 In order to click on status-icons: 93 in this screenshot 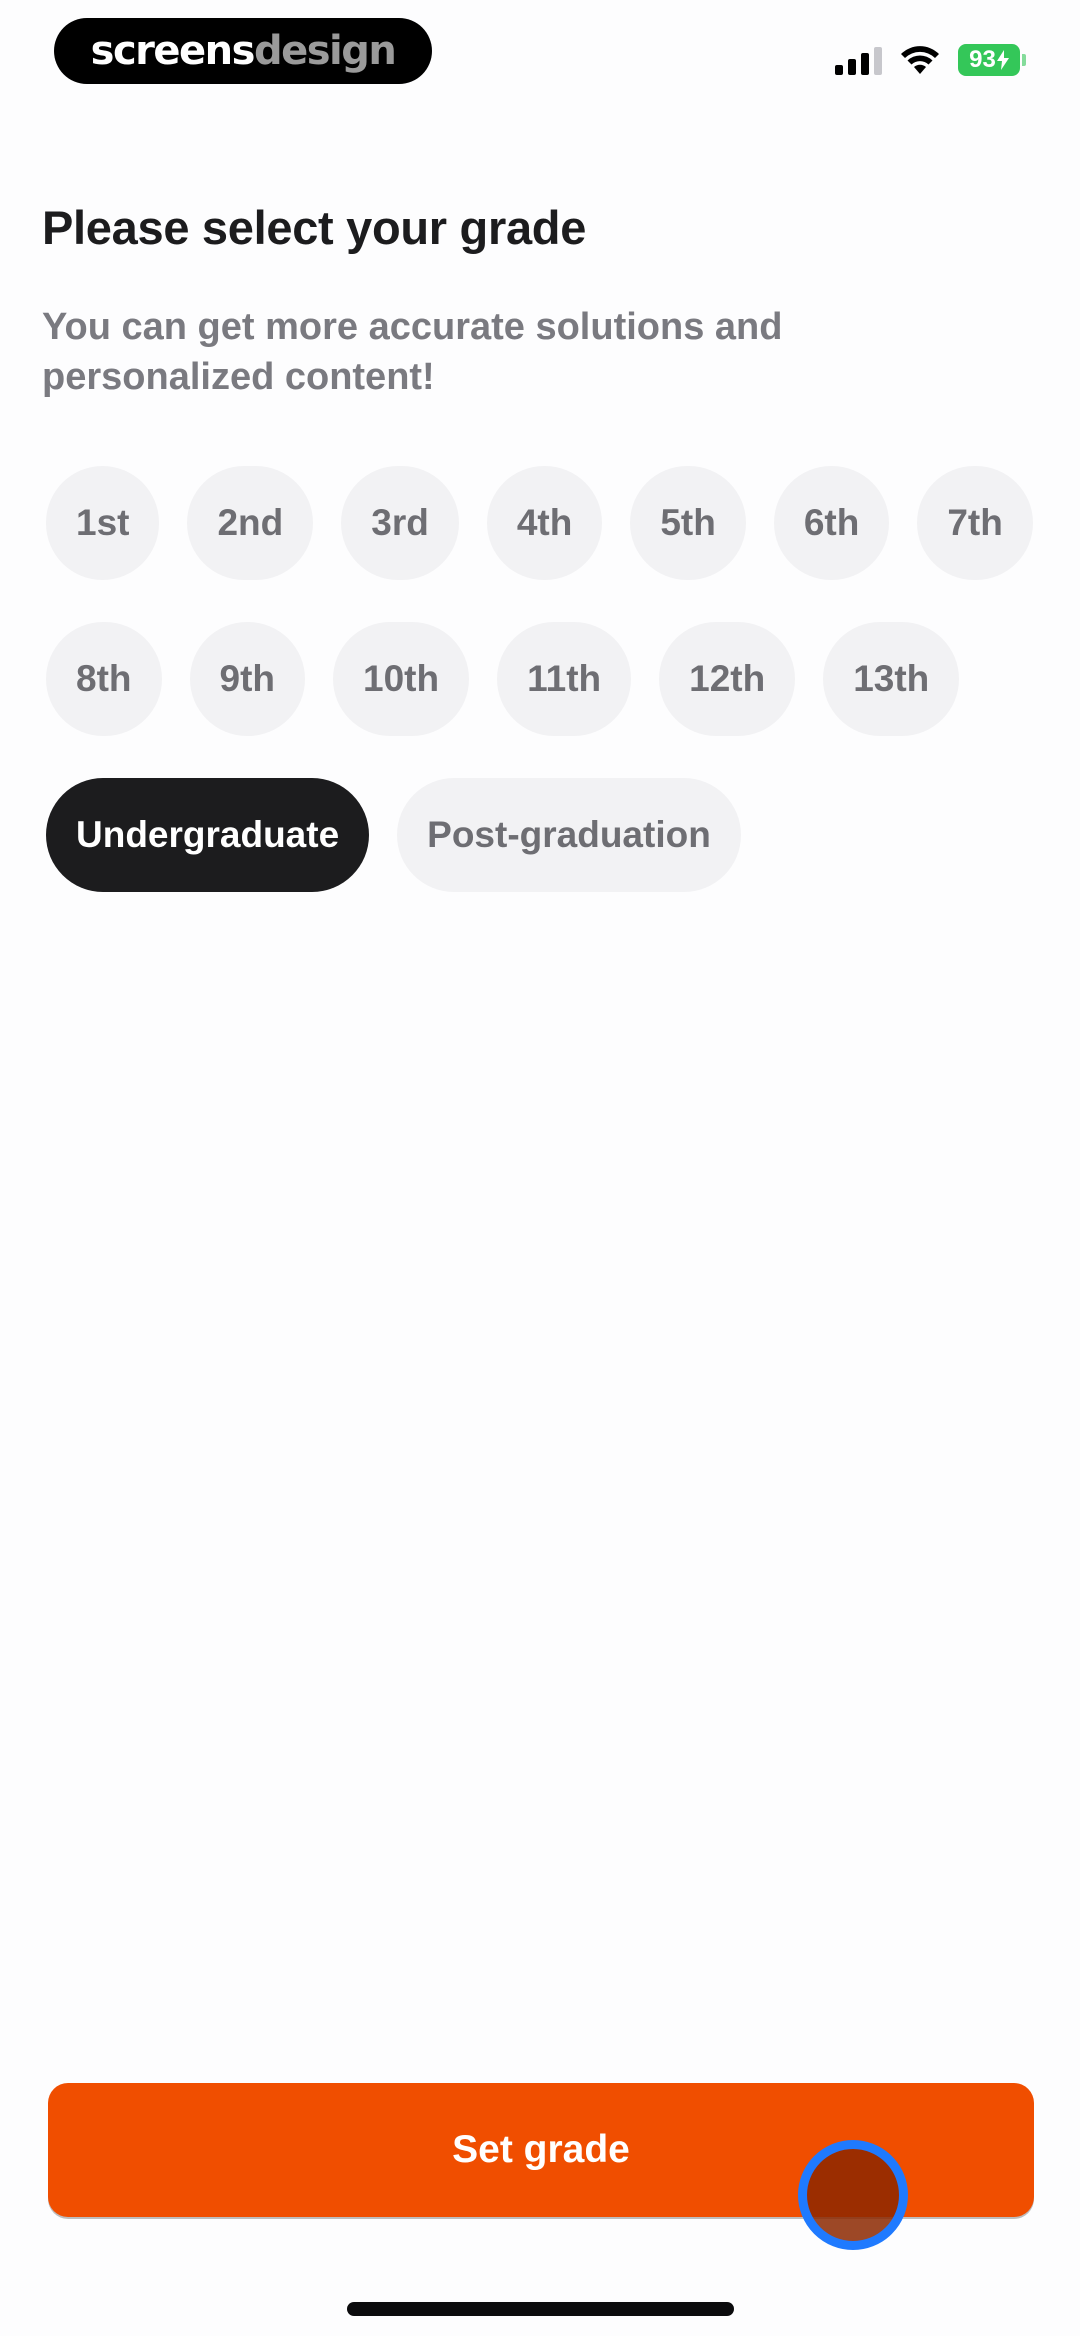, I will do `click(930, 60)`.